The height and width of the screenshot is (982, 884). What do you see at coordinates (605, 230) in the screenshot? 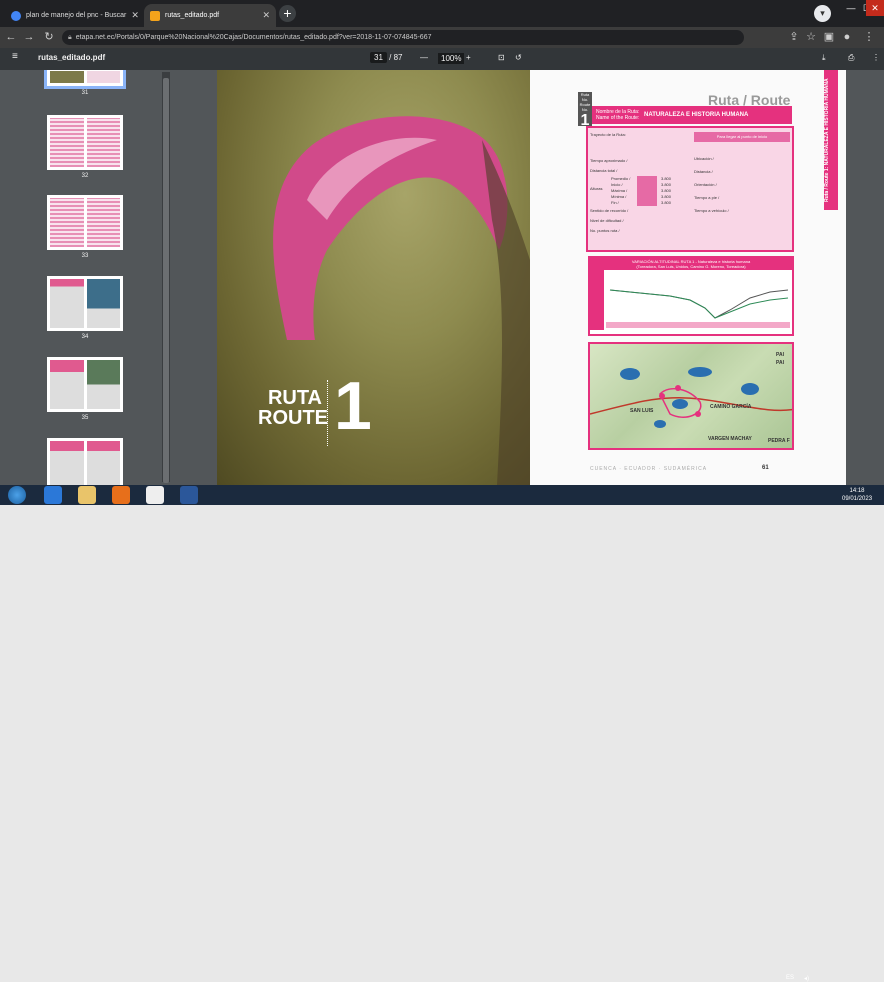
I see `info-puntos: No. puntos ruta /` at bounding box center [605, 230].